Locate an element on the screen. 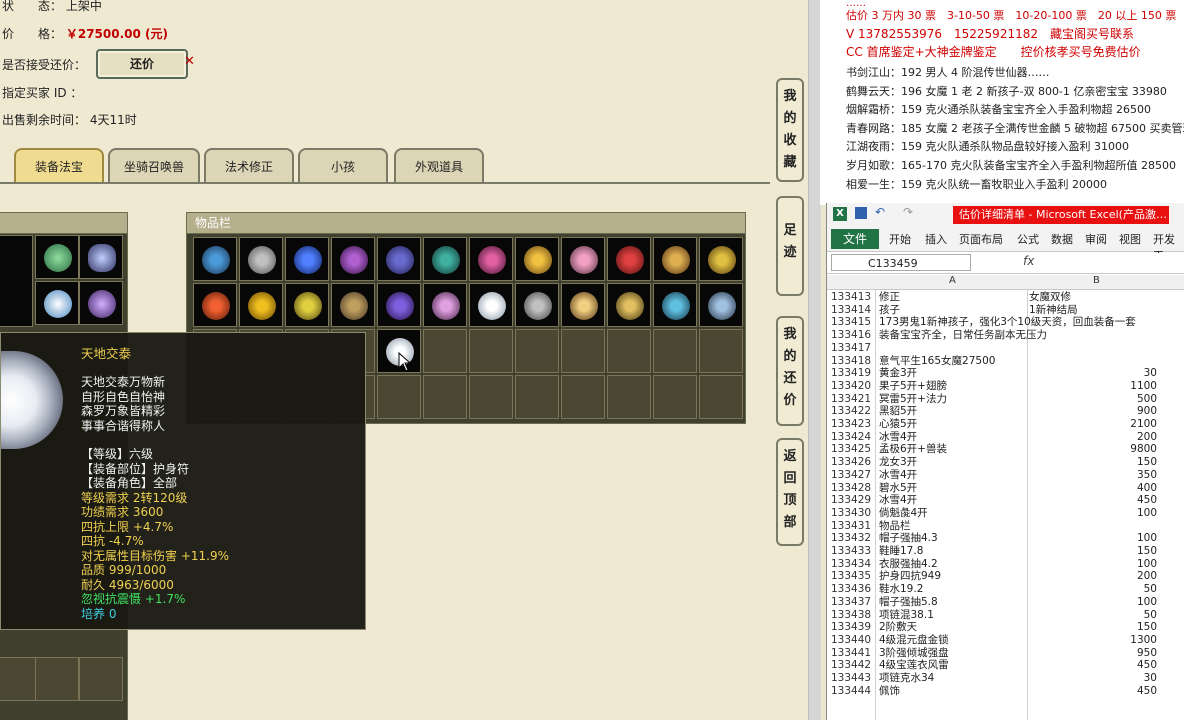  cell-b: 1新神结局 is located at coordinates (1093, 310).